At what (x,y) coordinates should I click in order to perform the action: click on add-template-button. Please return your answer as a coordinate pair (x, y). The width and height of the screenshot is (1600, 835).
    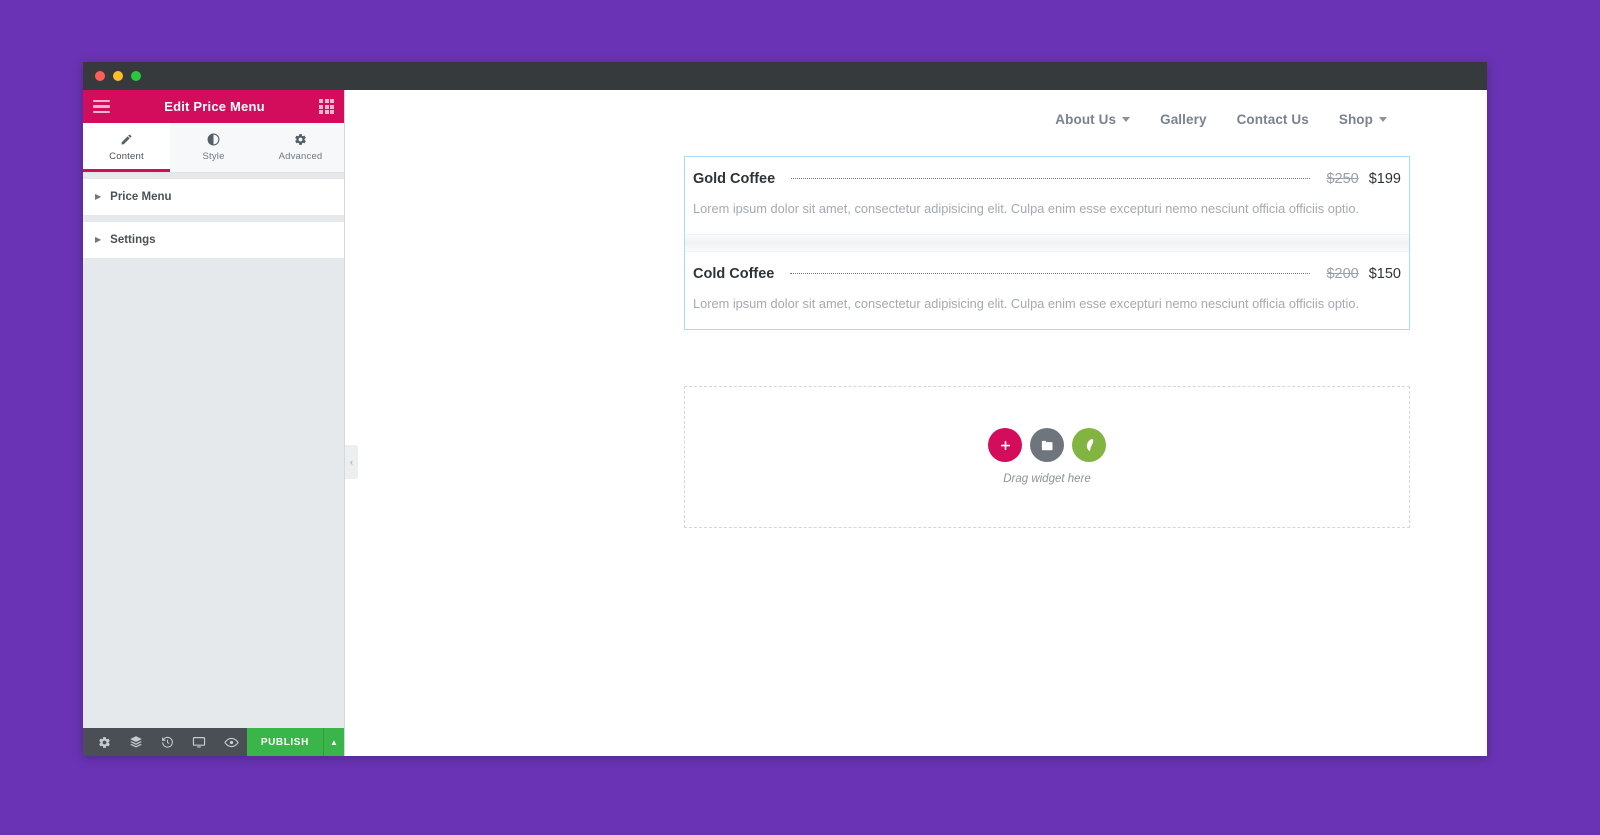
    Looking at the image, I should click on (1047, 445).